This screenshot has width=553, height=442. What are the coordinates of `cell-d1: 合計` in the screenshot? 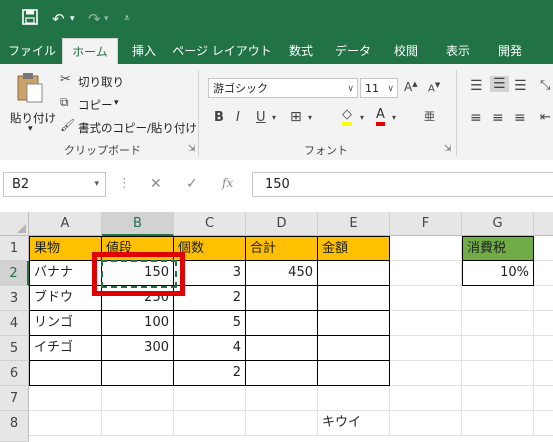 It's located at (282, 248).